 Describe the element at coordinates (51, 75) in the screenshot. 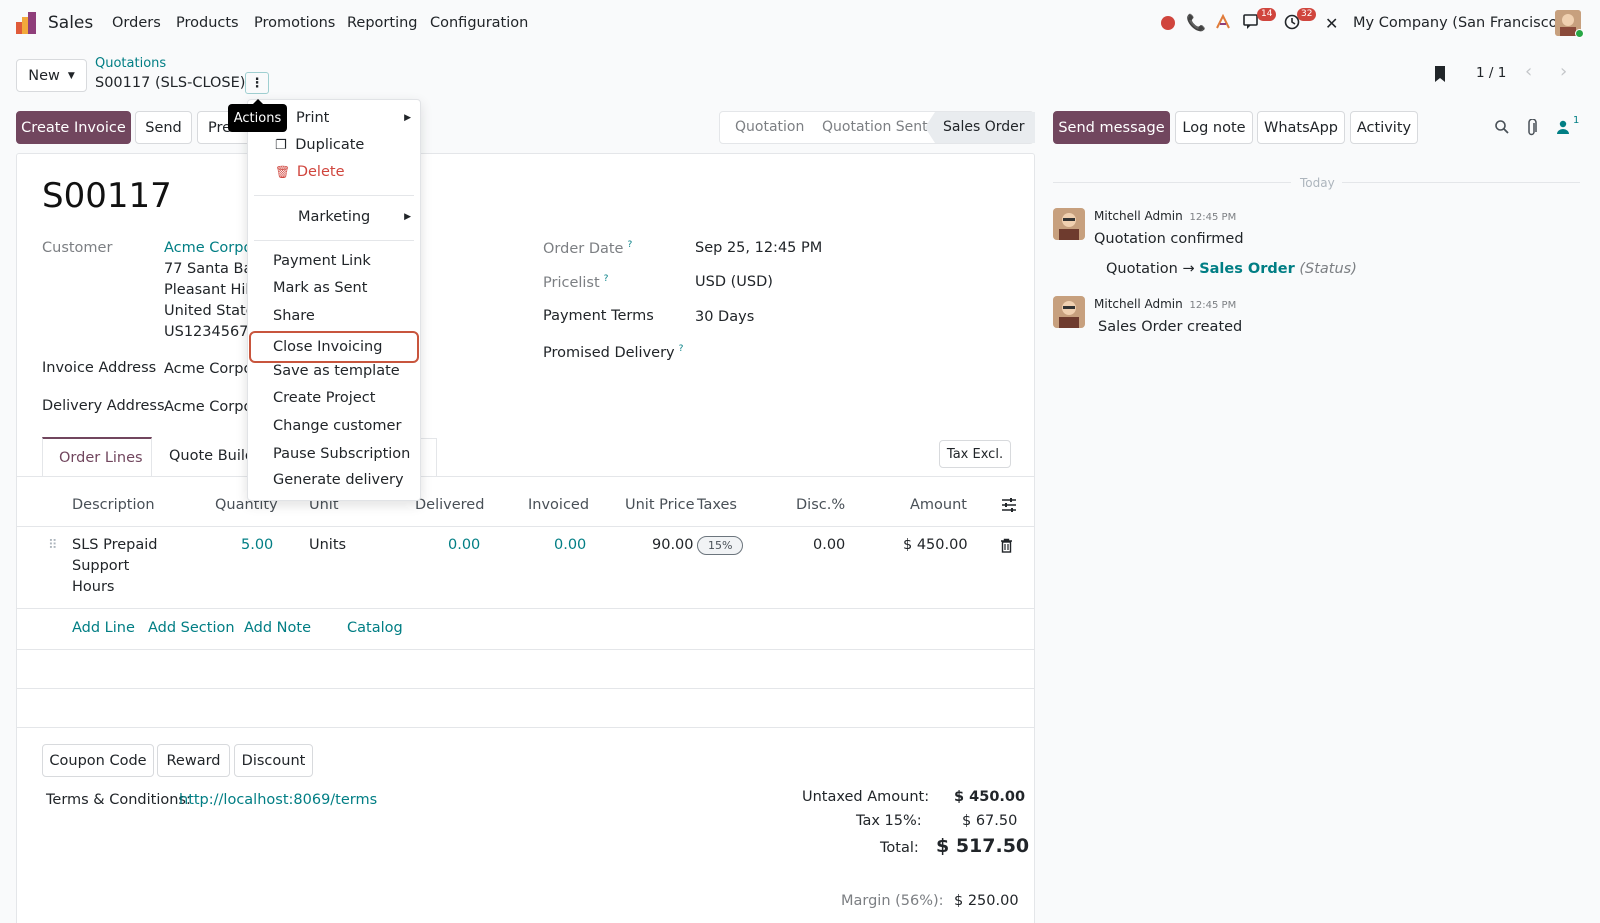

I see `new-button: New ▼` at that location.